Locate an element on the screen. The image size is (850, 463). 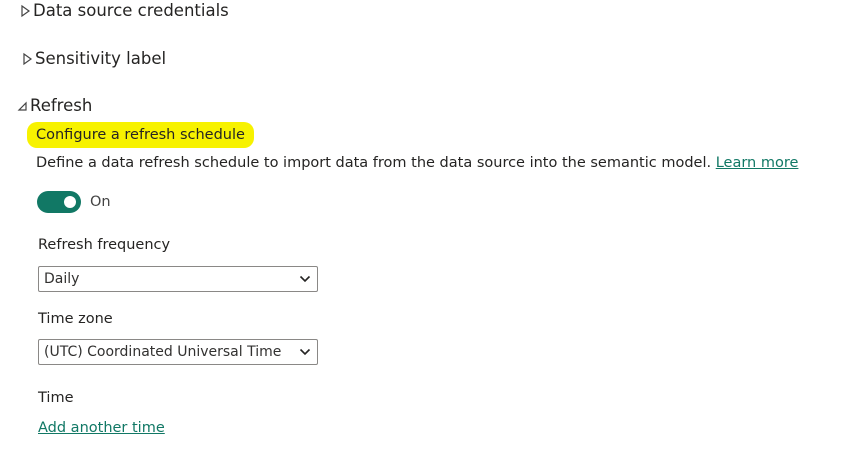
refresh-frequency-select: Daily is located at coordinates (178, 279).